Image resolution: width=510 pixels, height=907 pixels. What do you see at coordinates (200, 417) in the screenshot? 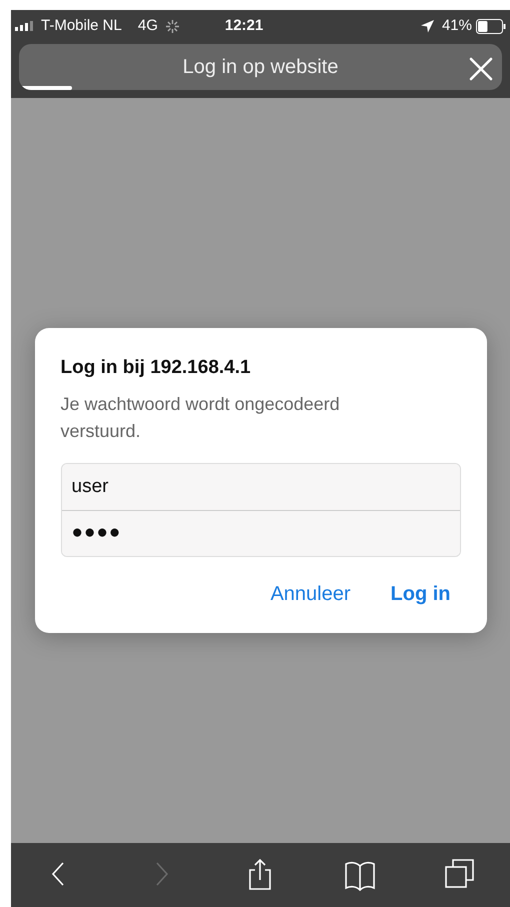
I see `dialog-message: Je wachtwoord wordt ongecodeerd verstuurd.` at bounding box center [200, 417].